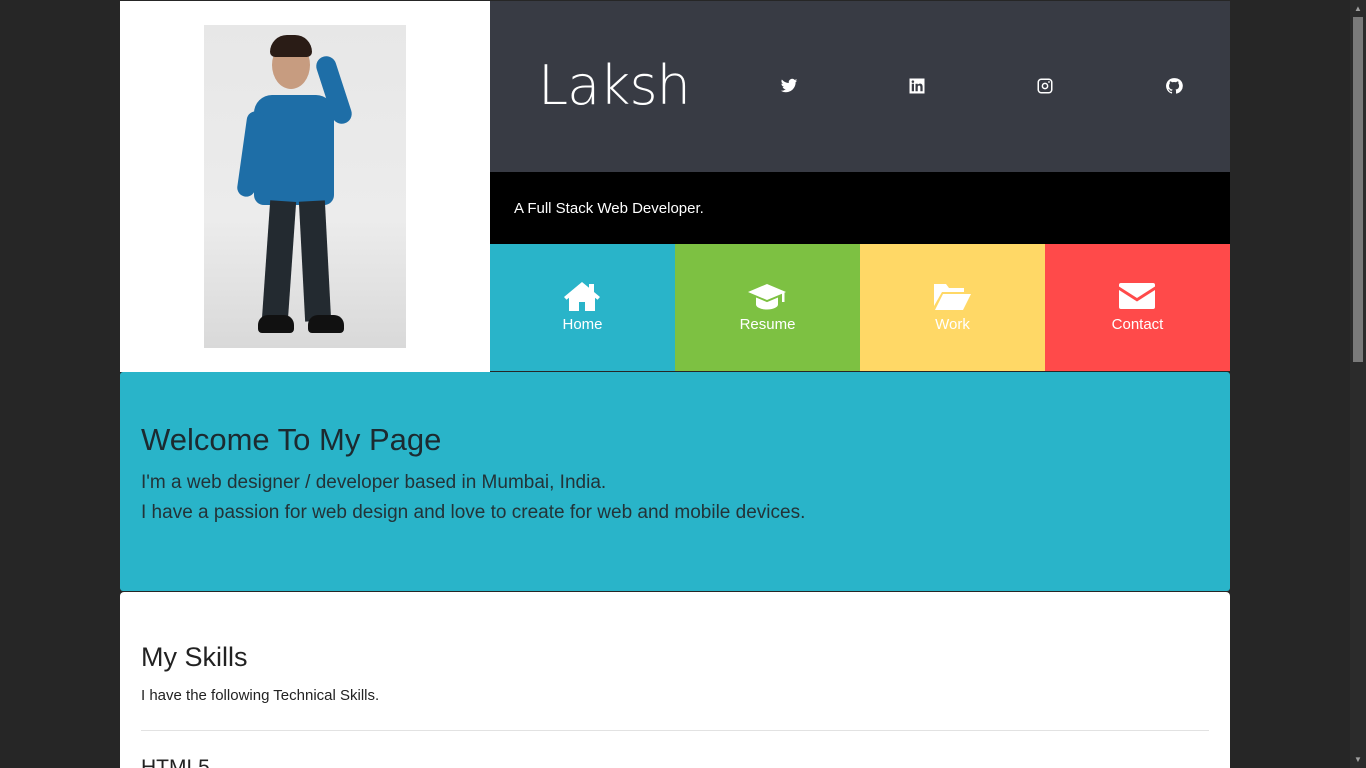 The width and height of the screenshot is (1366, 768). What do you see at coordinates (1175, 87) in the screenshot?
I see `github-icon` at bounding box center [1175, 87].